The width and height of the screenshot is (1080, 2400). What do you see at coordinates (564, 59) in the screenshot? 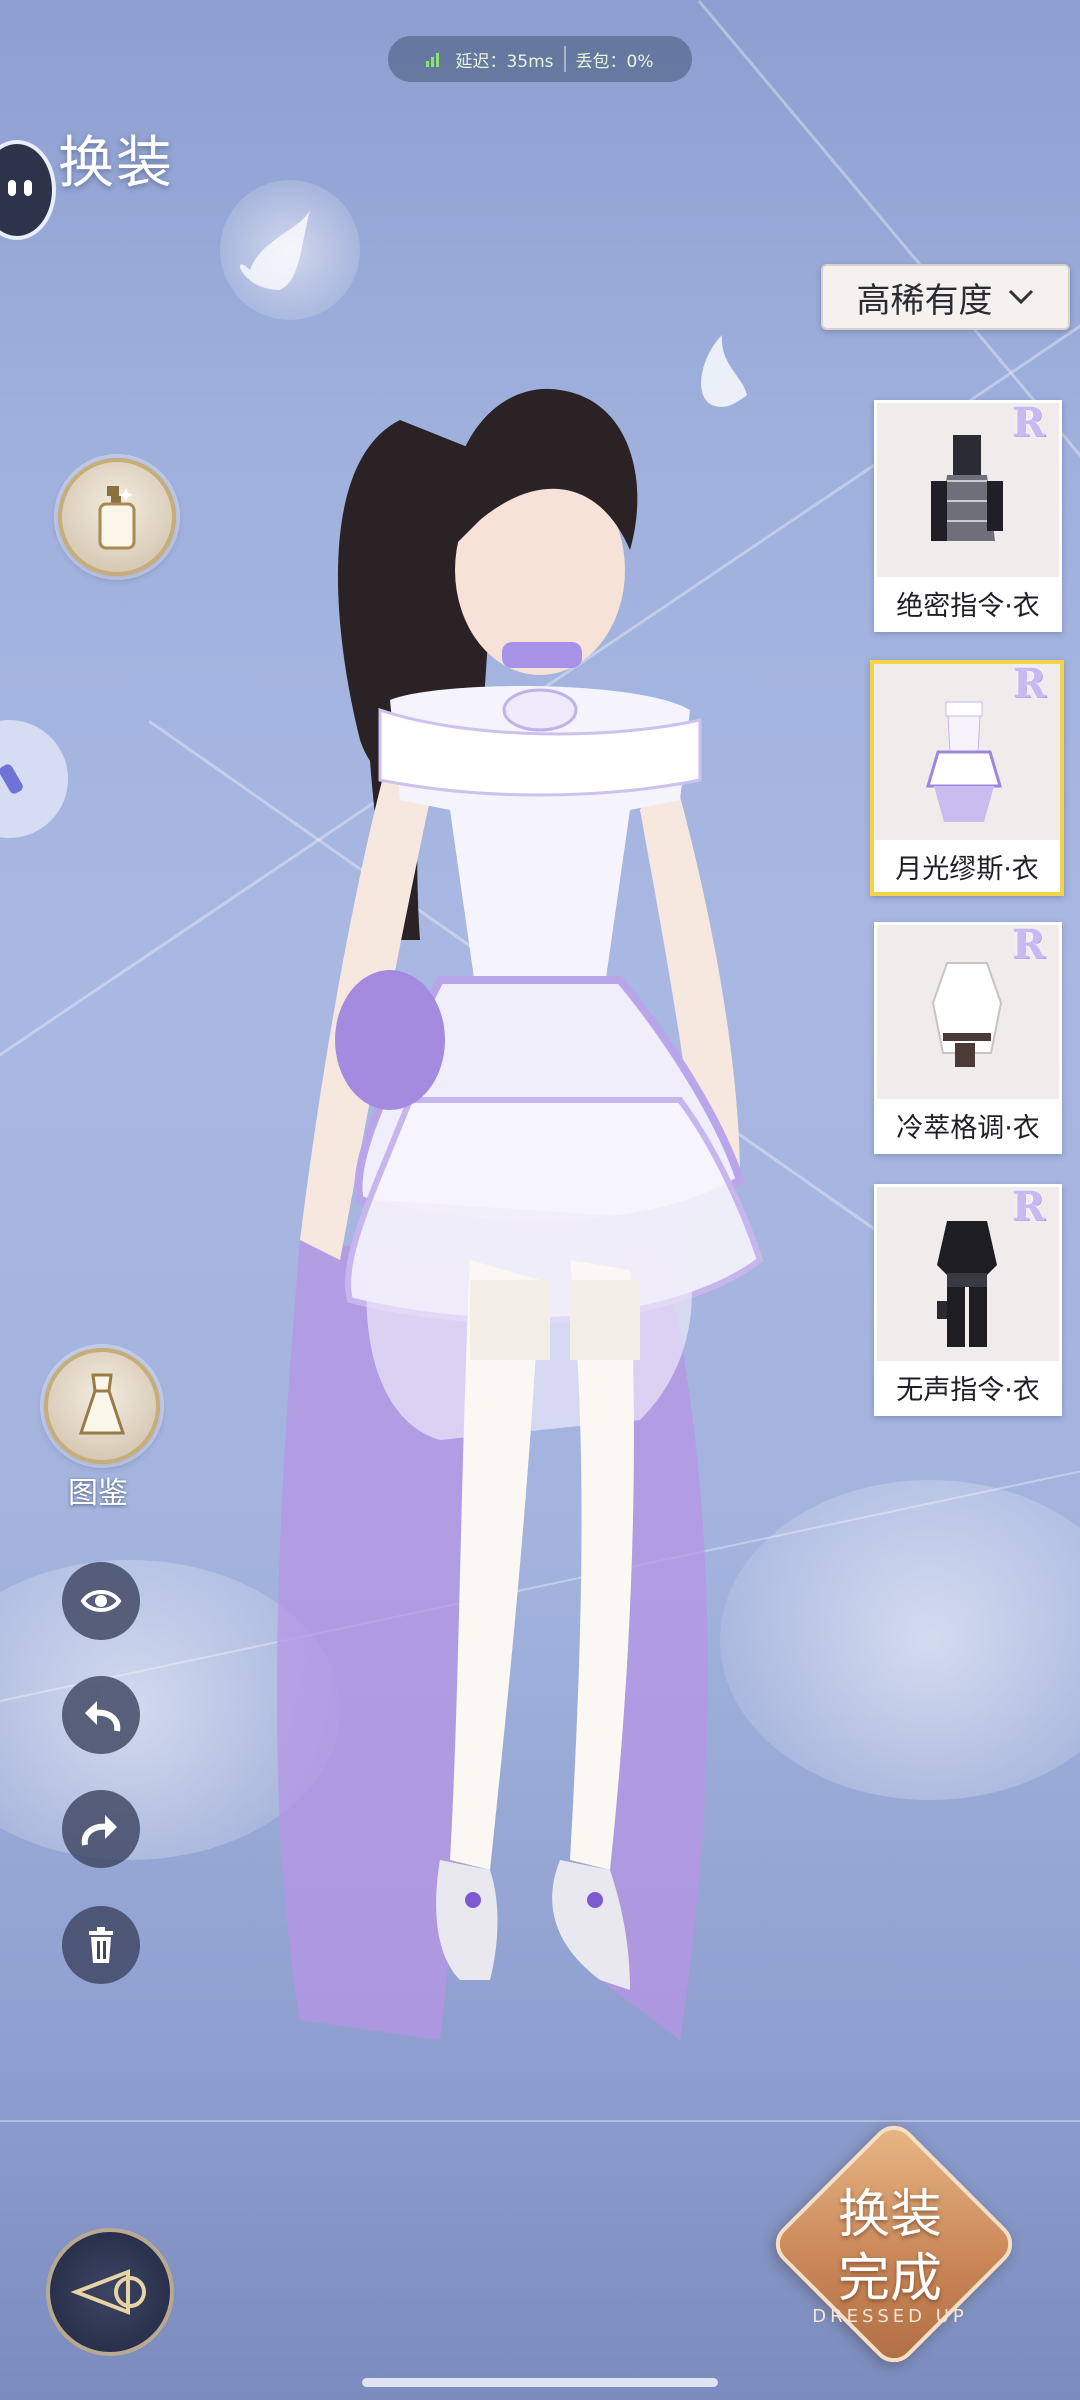
I see `divider` at bounding box center [564, 59].